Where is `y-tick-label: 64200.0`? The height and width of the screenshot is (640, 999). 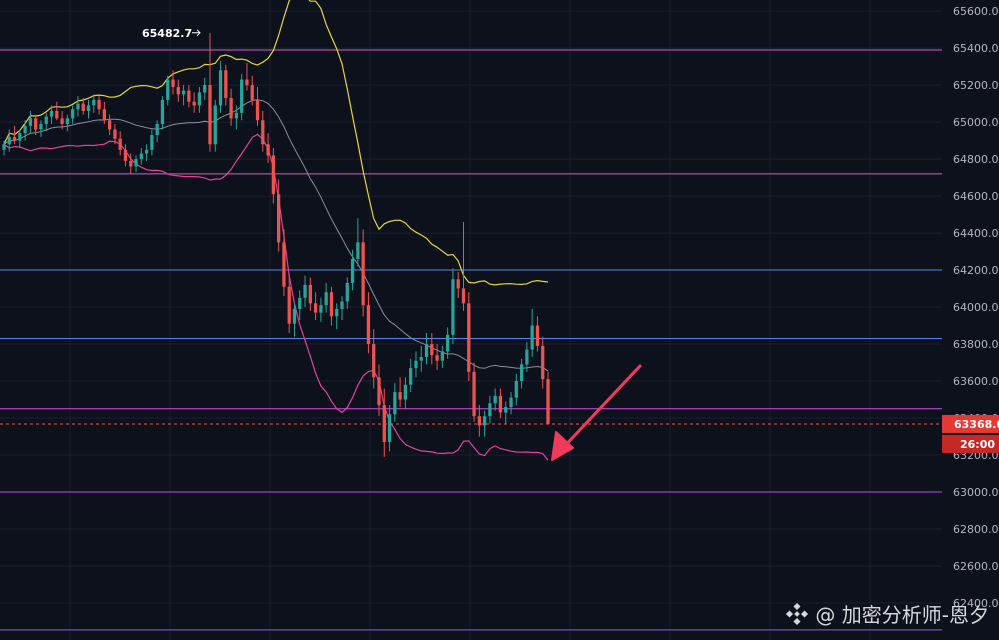
y-tick-label: 64200.0 is located at coordinates (976, 270).